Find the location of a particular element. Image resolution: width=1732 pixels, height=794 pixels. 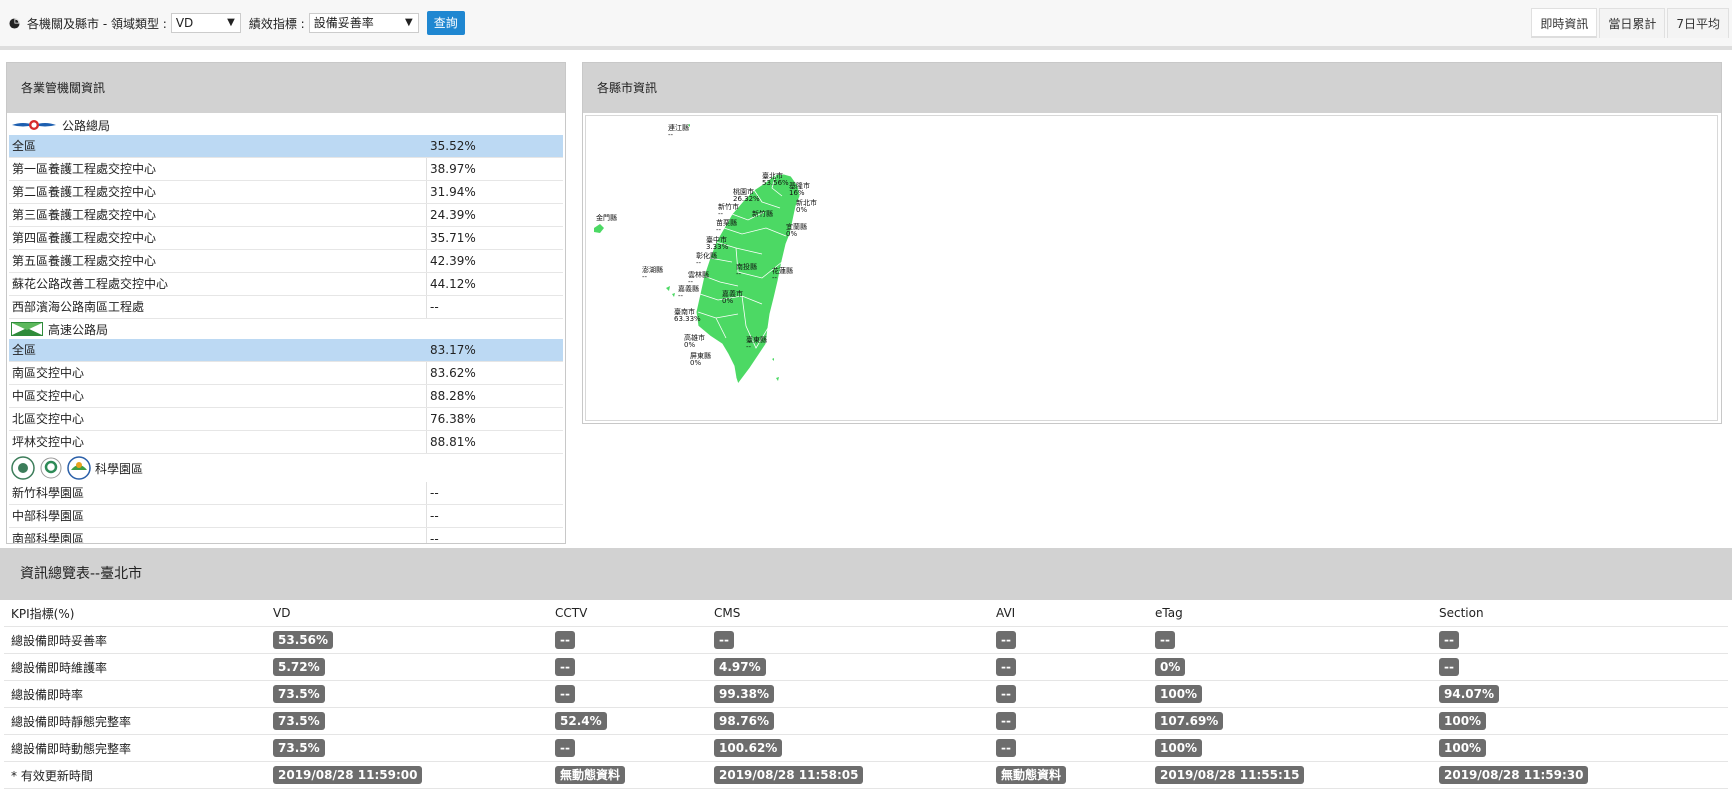

agency-row: 全區 83.17% is located at coordinates (286, 350).